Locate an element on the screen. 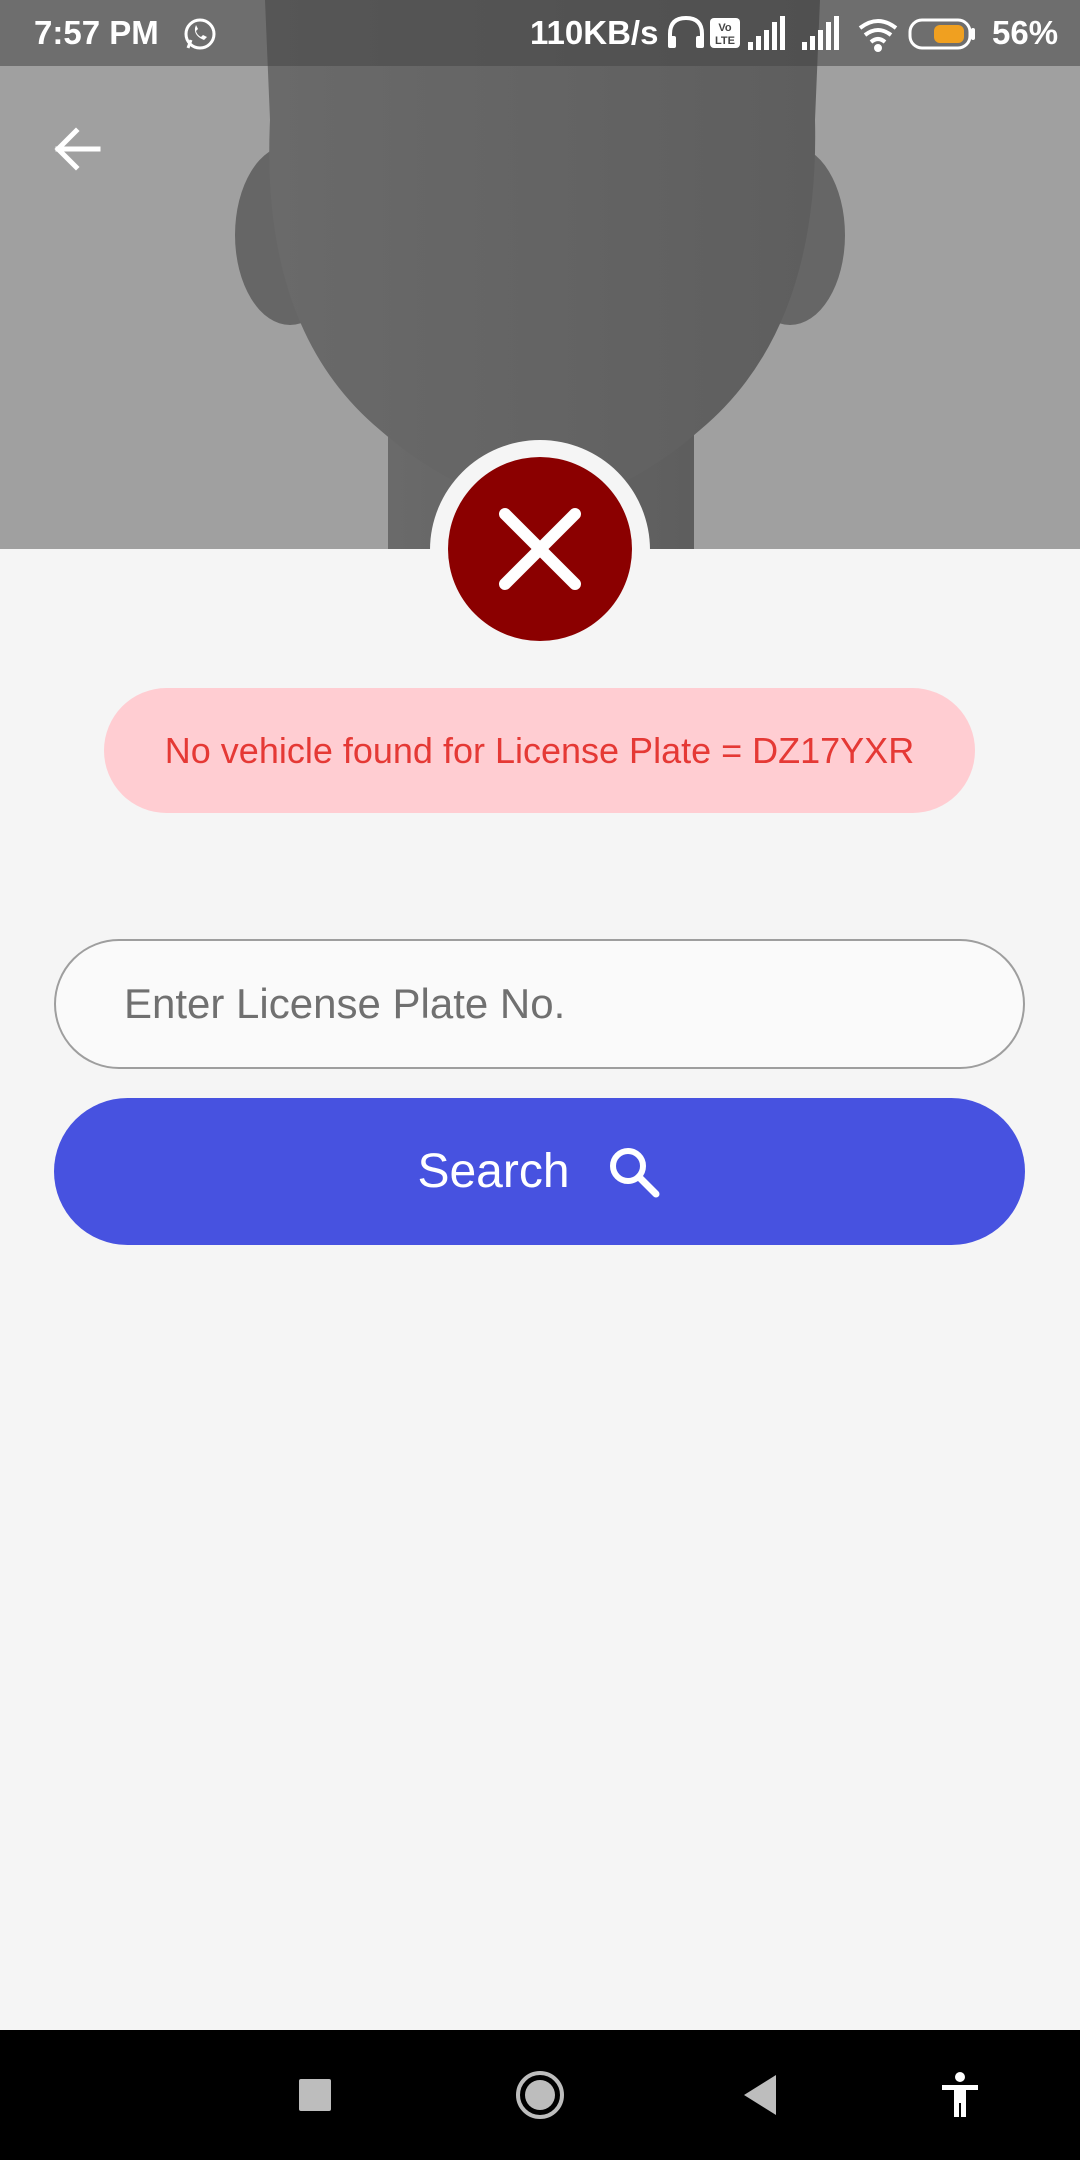 Image resolution: width=1080 pixels, height=2160 pixels. status-bar: 7:57 PM 110KB/s Vo LTE 56% is located at coordinates (540, 33).